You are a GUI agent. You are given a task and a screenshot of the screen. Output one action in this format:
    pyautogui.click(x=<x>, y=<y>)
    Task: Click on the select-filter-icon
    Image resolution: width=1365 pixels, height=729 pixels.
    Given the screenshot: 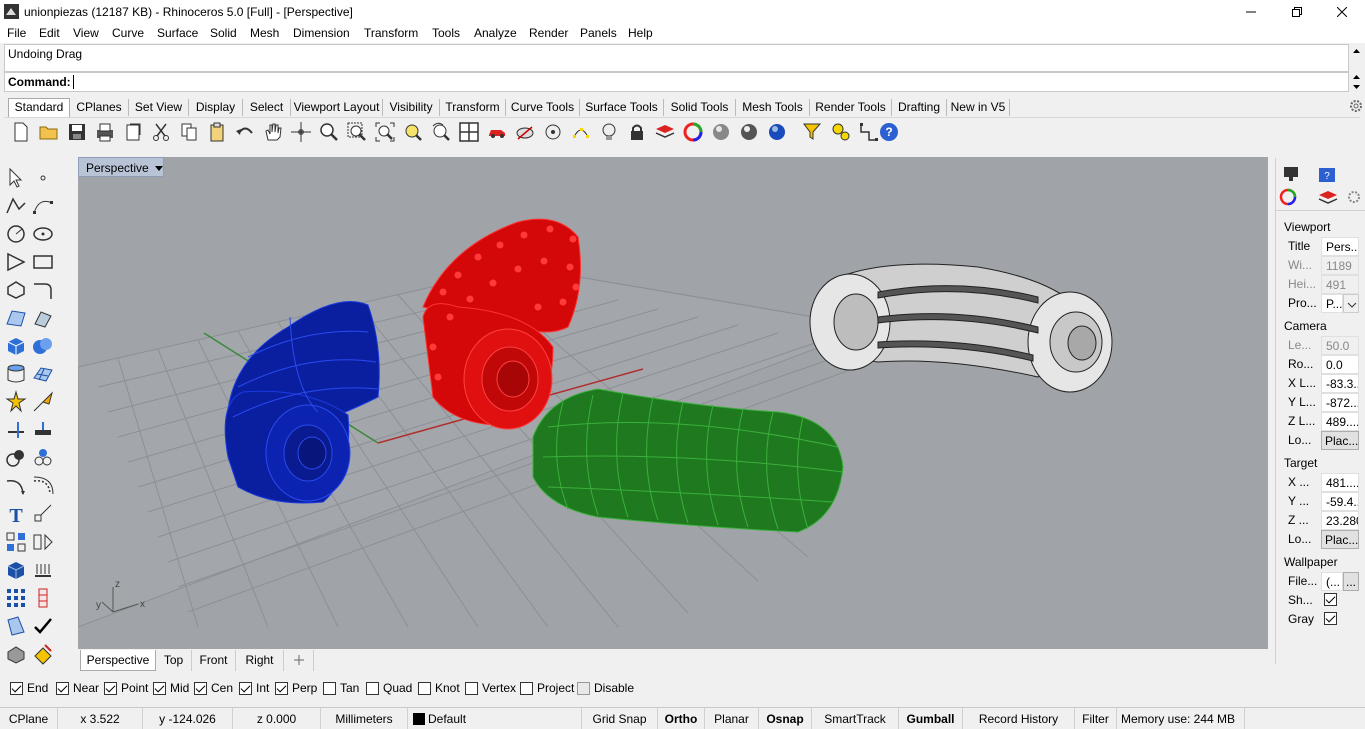 What is the action you would take?
    pyautogui.click(x=813, y=132)
    